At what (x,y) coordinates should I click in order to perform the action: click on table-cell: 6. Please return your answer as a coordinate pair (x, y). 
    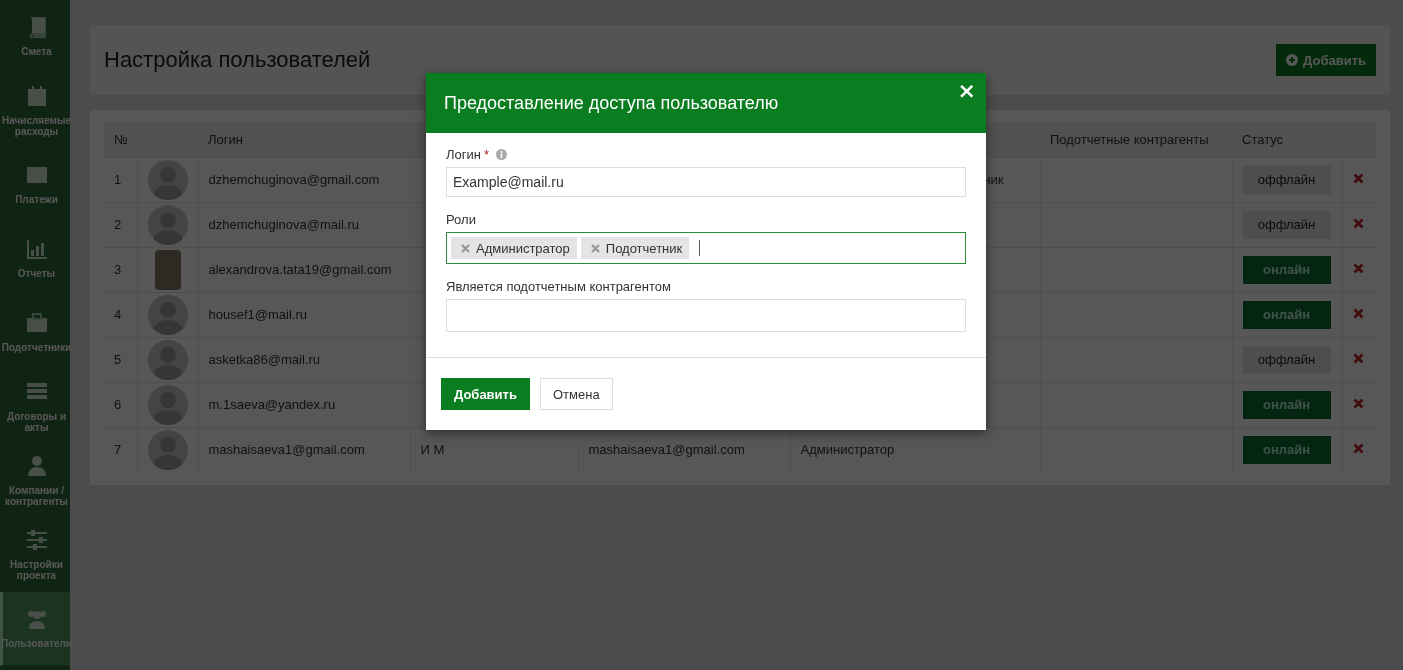
    Looking at the image, I should click on (120, 404).